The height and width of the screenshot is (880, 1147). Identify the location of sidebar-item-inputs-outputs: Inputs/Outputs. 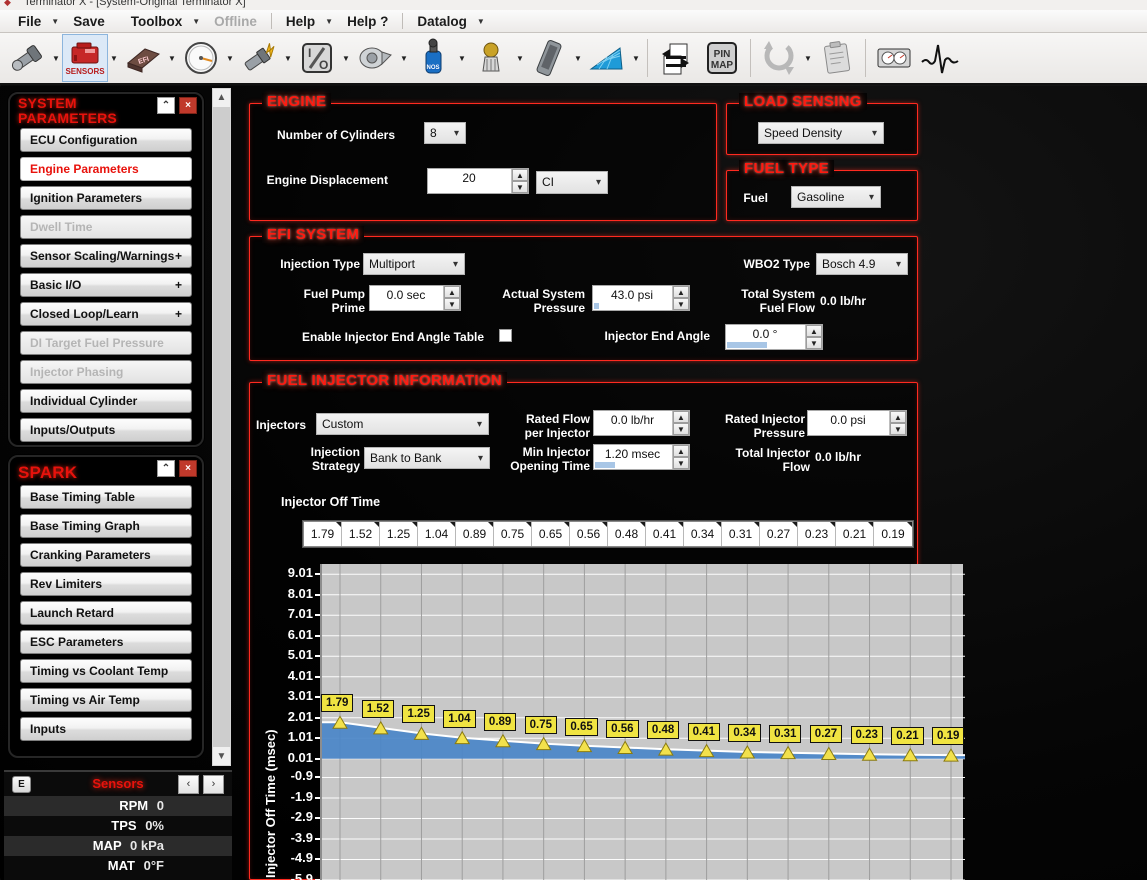
(106, 430).